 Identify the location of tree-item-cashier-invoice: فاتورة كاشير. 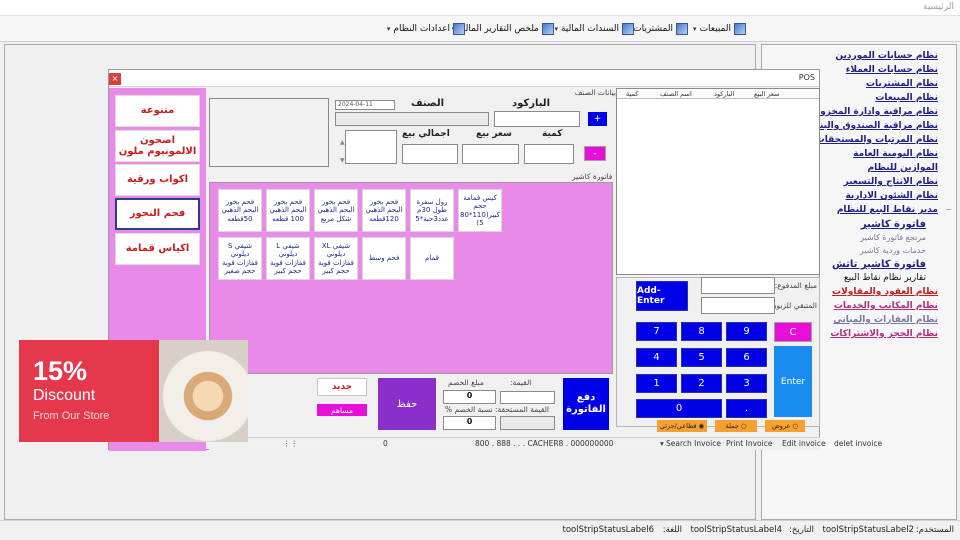
(893, 224).